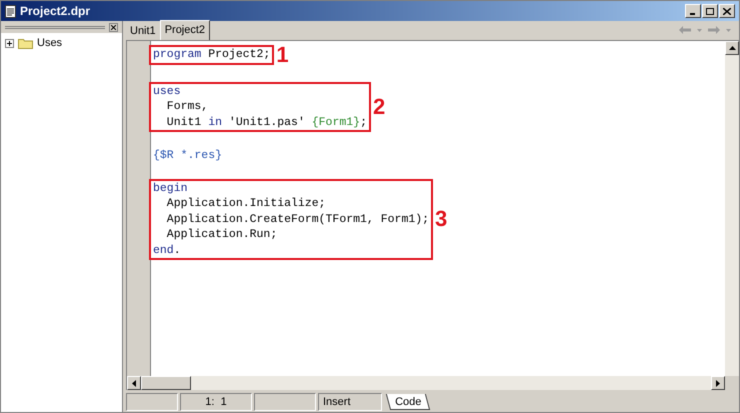 This screenshot has width=740, height=413. Describe the element at coordinates (441, 219) in the screenshot. I see `annotation-number: 3` at that location.